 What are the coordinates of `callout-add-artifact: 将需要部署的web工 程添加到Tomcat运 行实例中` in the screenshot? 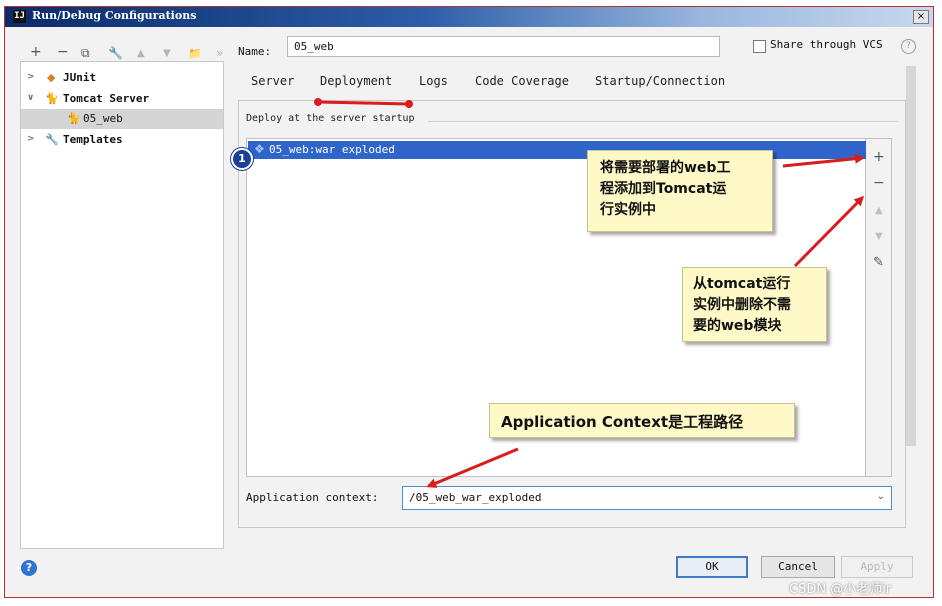 It's located at (680, 191).